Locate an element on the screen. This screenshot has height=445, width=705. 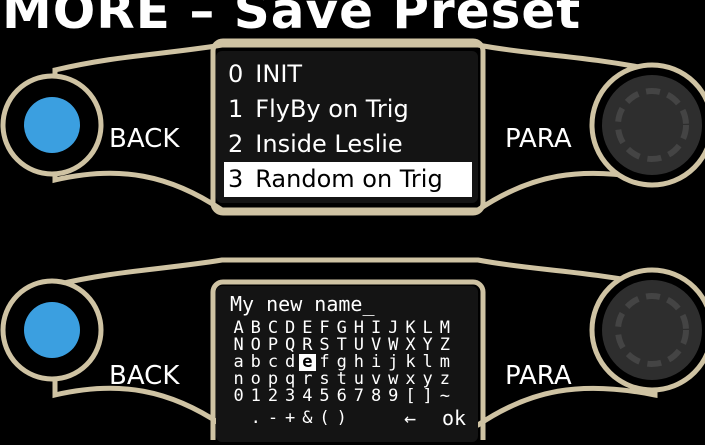
key-symbol: & is located at coordinates (307, 418).